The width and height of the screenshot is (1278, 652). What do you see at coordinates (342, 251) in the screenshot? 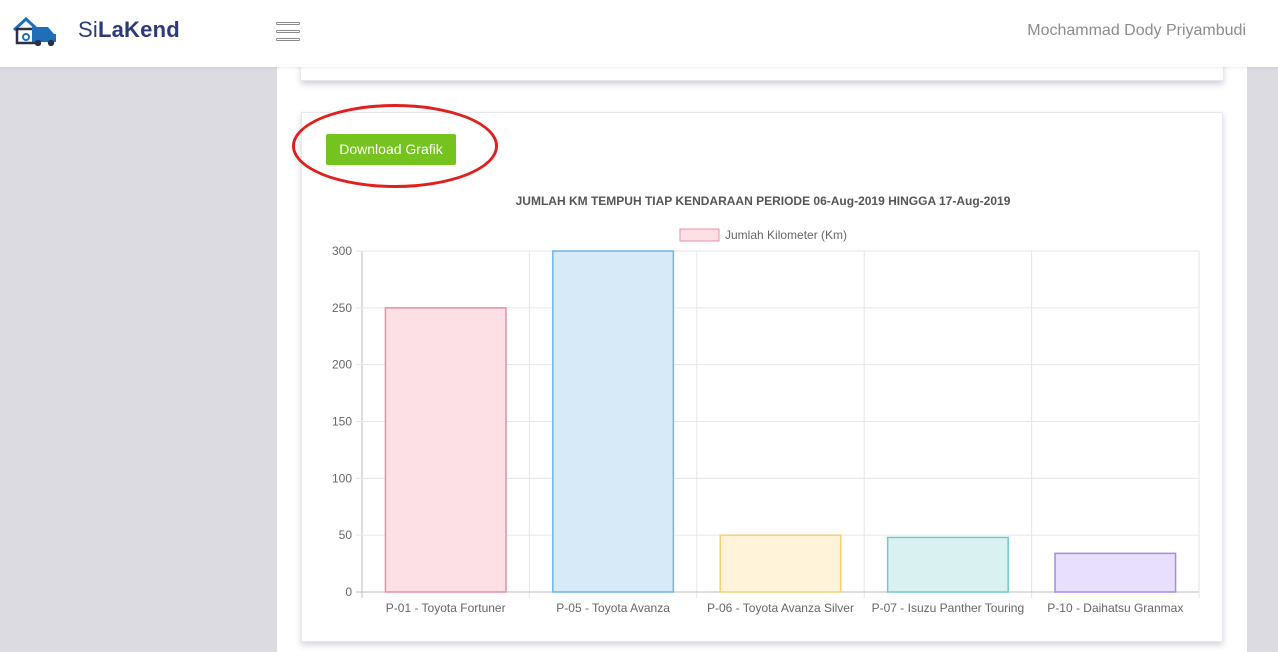
I see `y-tick-label: 300` at bounding box center [342, 251].